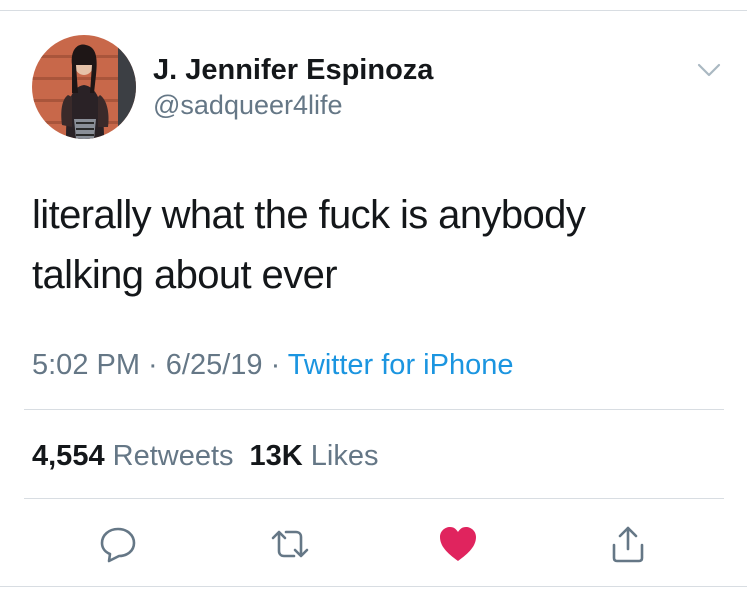 This screenshot has height=598, width=747. I want to click on tweet-actions, so click(373, 544).